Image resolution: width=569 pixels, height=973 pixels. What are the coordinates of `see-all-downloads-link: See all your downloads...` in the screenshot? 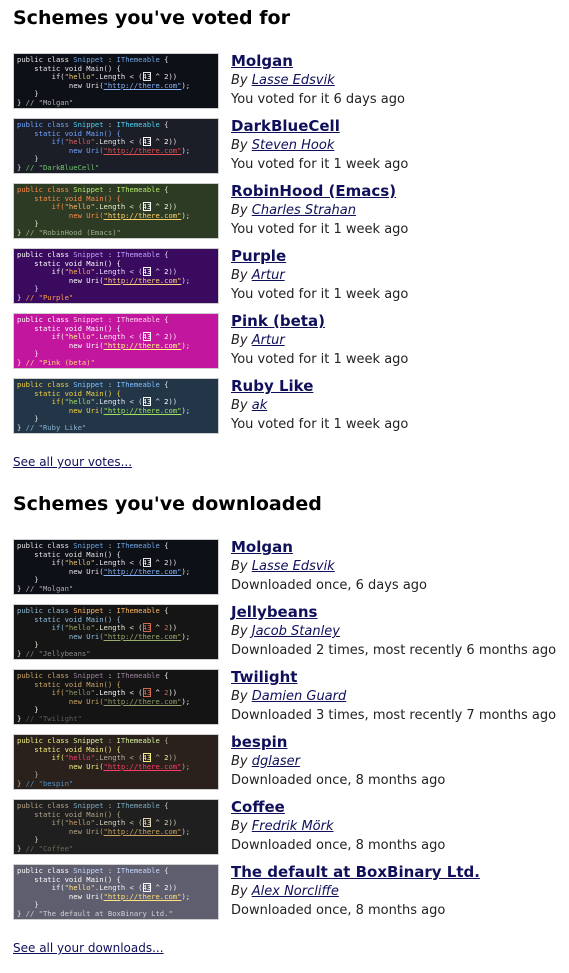 It's located at (88, 948).